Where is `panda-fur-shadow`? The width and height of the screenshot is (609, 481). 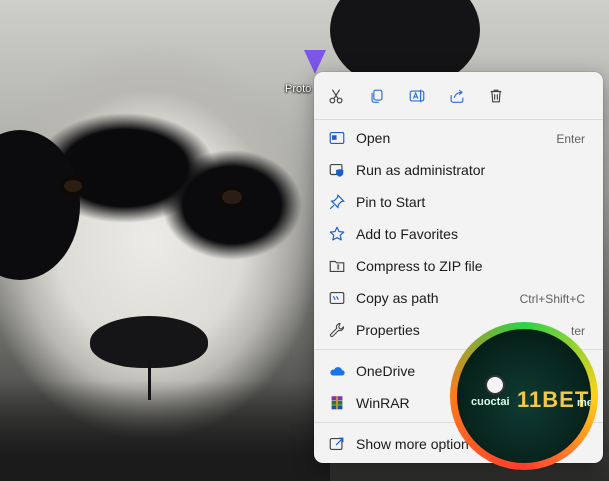
panda-fur-shadow is located at coordinates (165, 430).